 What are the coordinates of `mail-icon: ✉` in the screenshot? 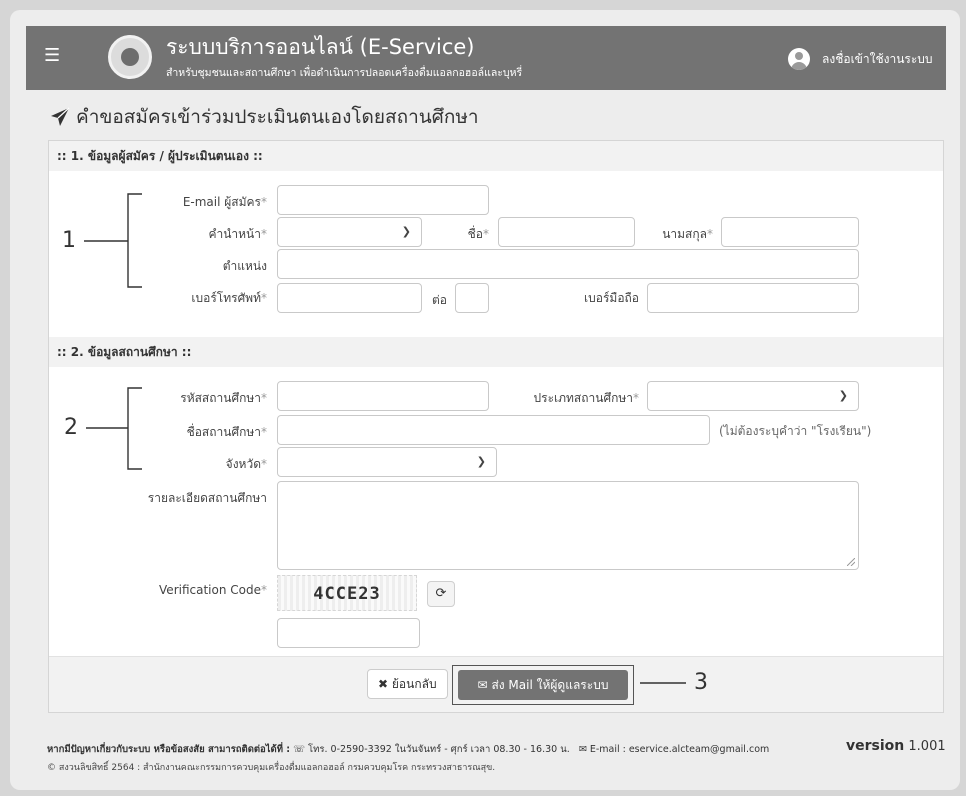 It's located at (582, 749).